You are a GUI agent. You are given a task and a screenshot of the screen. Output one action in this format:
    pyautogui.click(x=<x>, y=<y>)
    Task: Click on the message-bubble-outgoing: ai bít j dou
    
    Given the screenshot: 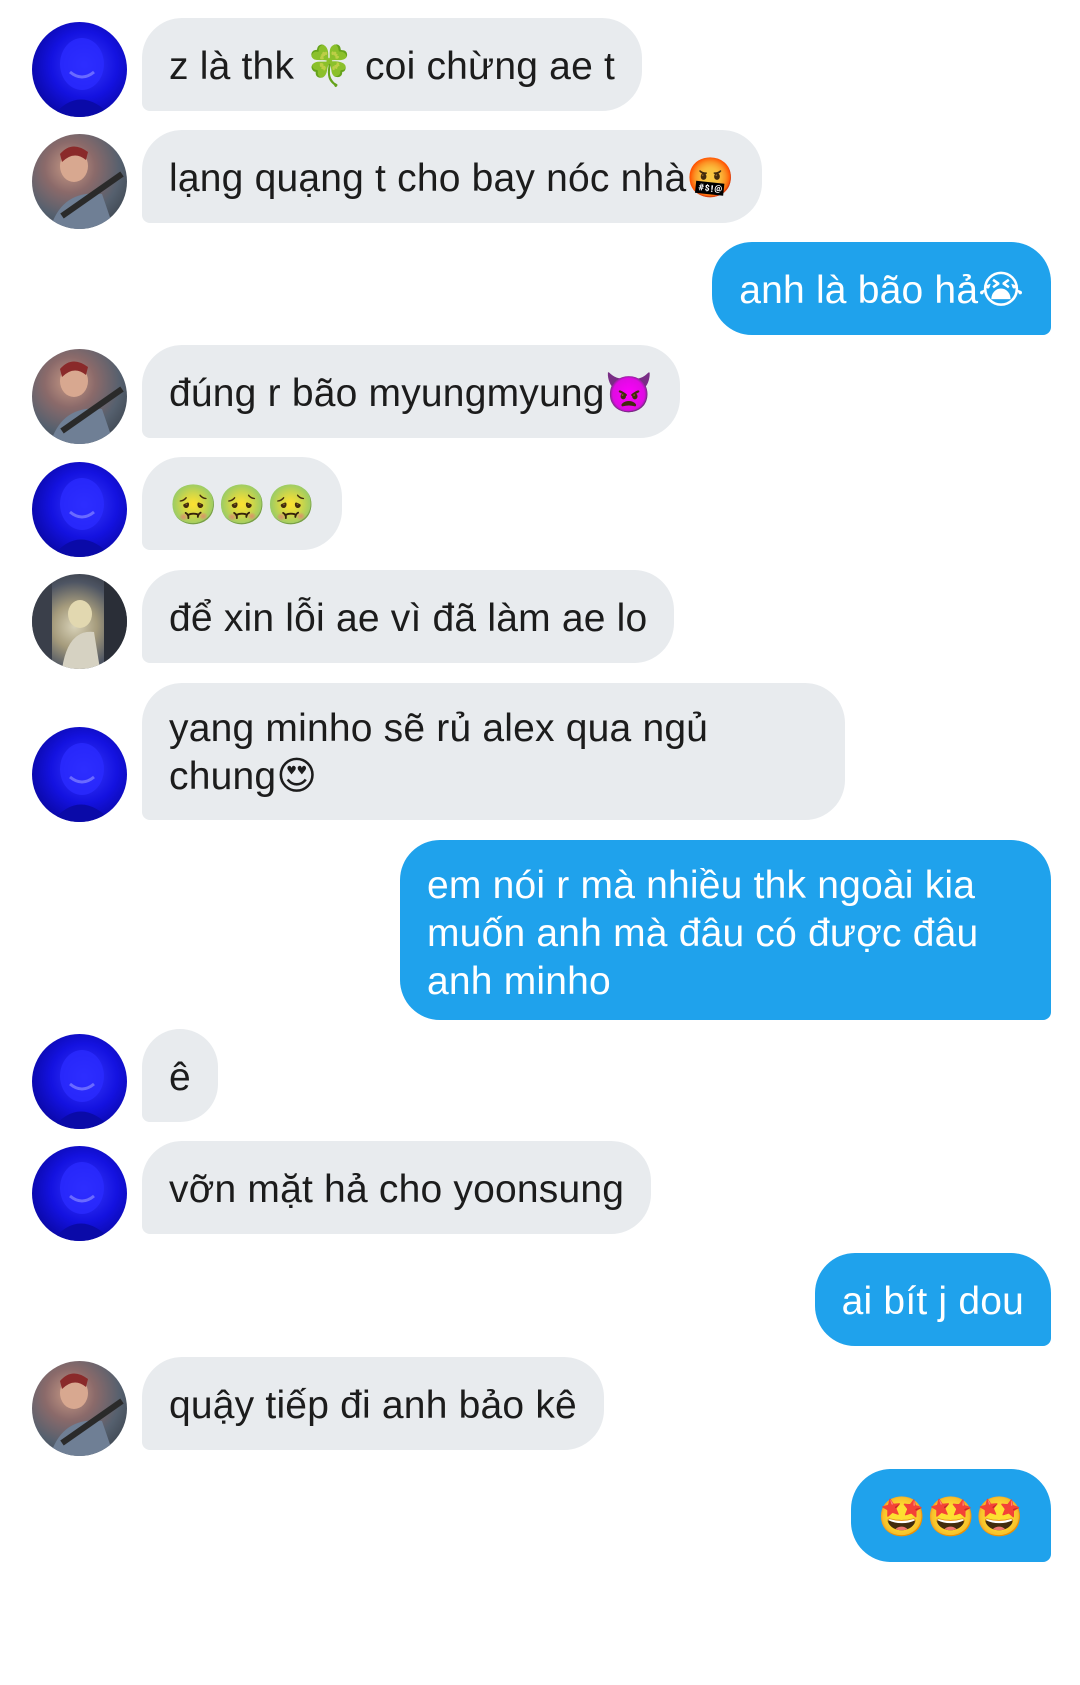 What is the action you would take?
    pyautogui.click(x=932, y=1299)
    